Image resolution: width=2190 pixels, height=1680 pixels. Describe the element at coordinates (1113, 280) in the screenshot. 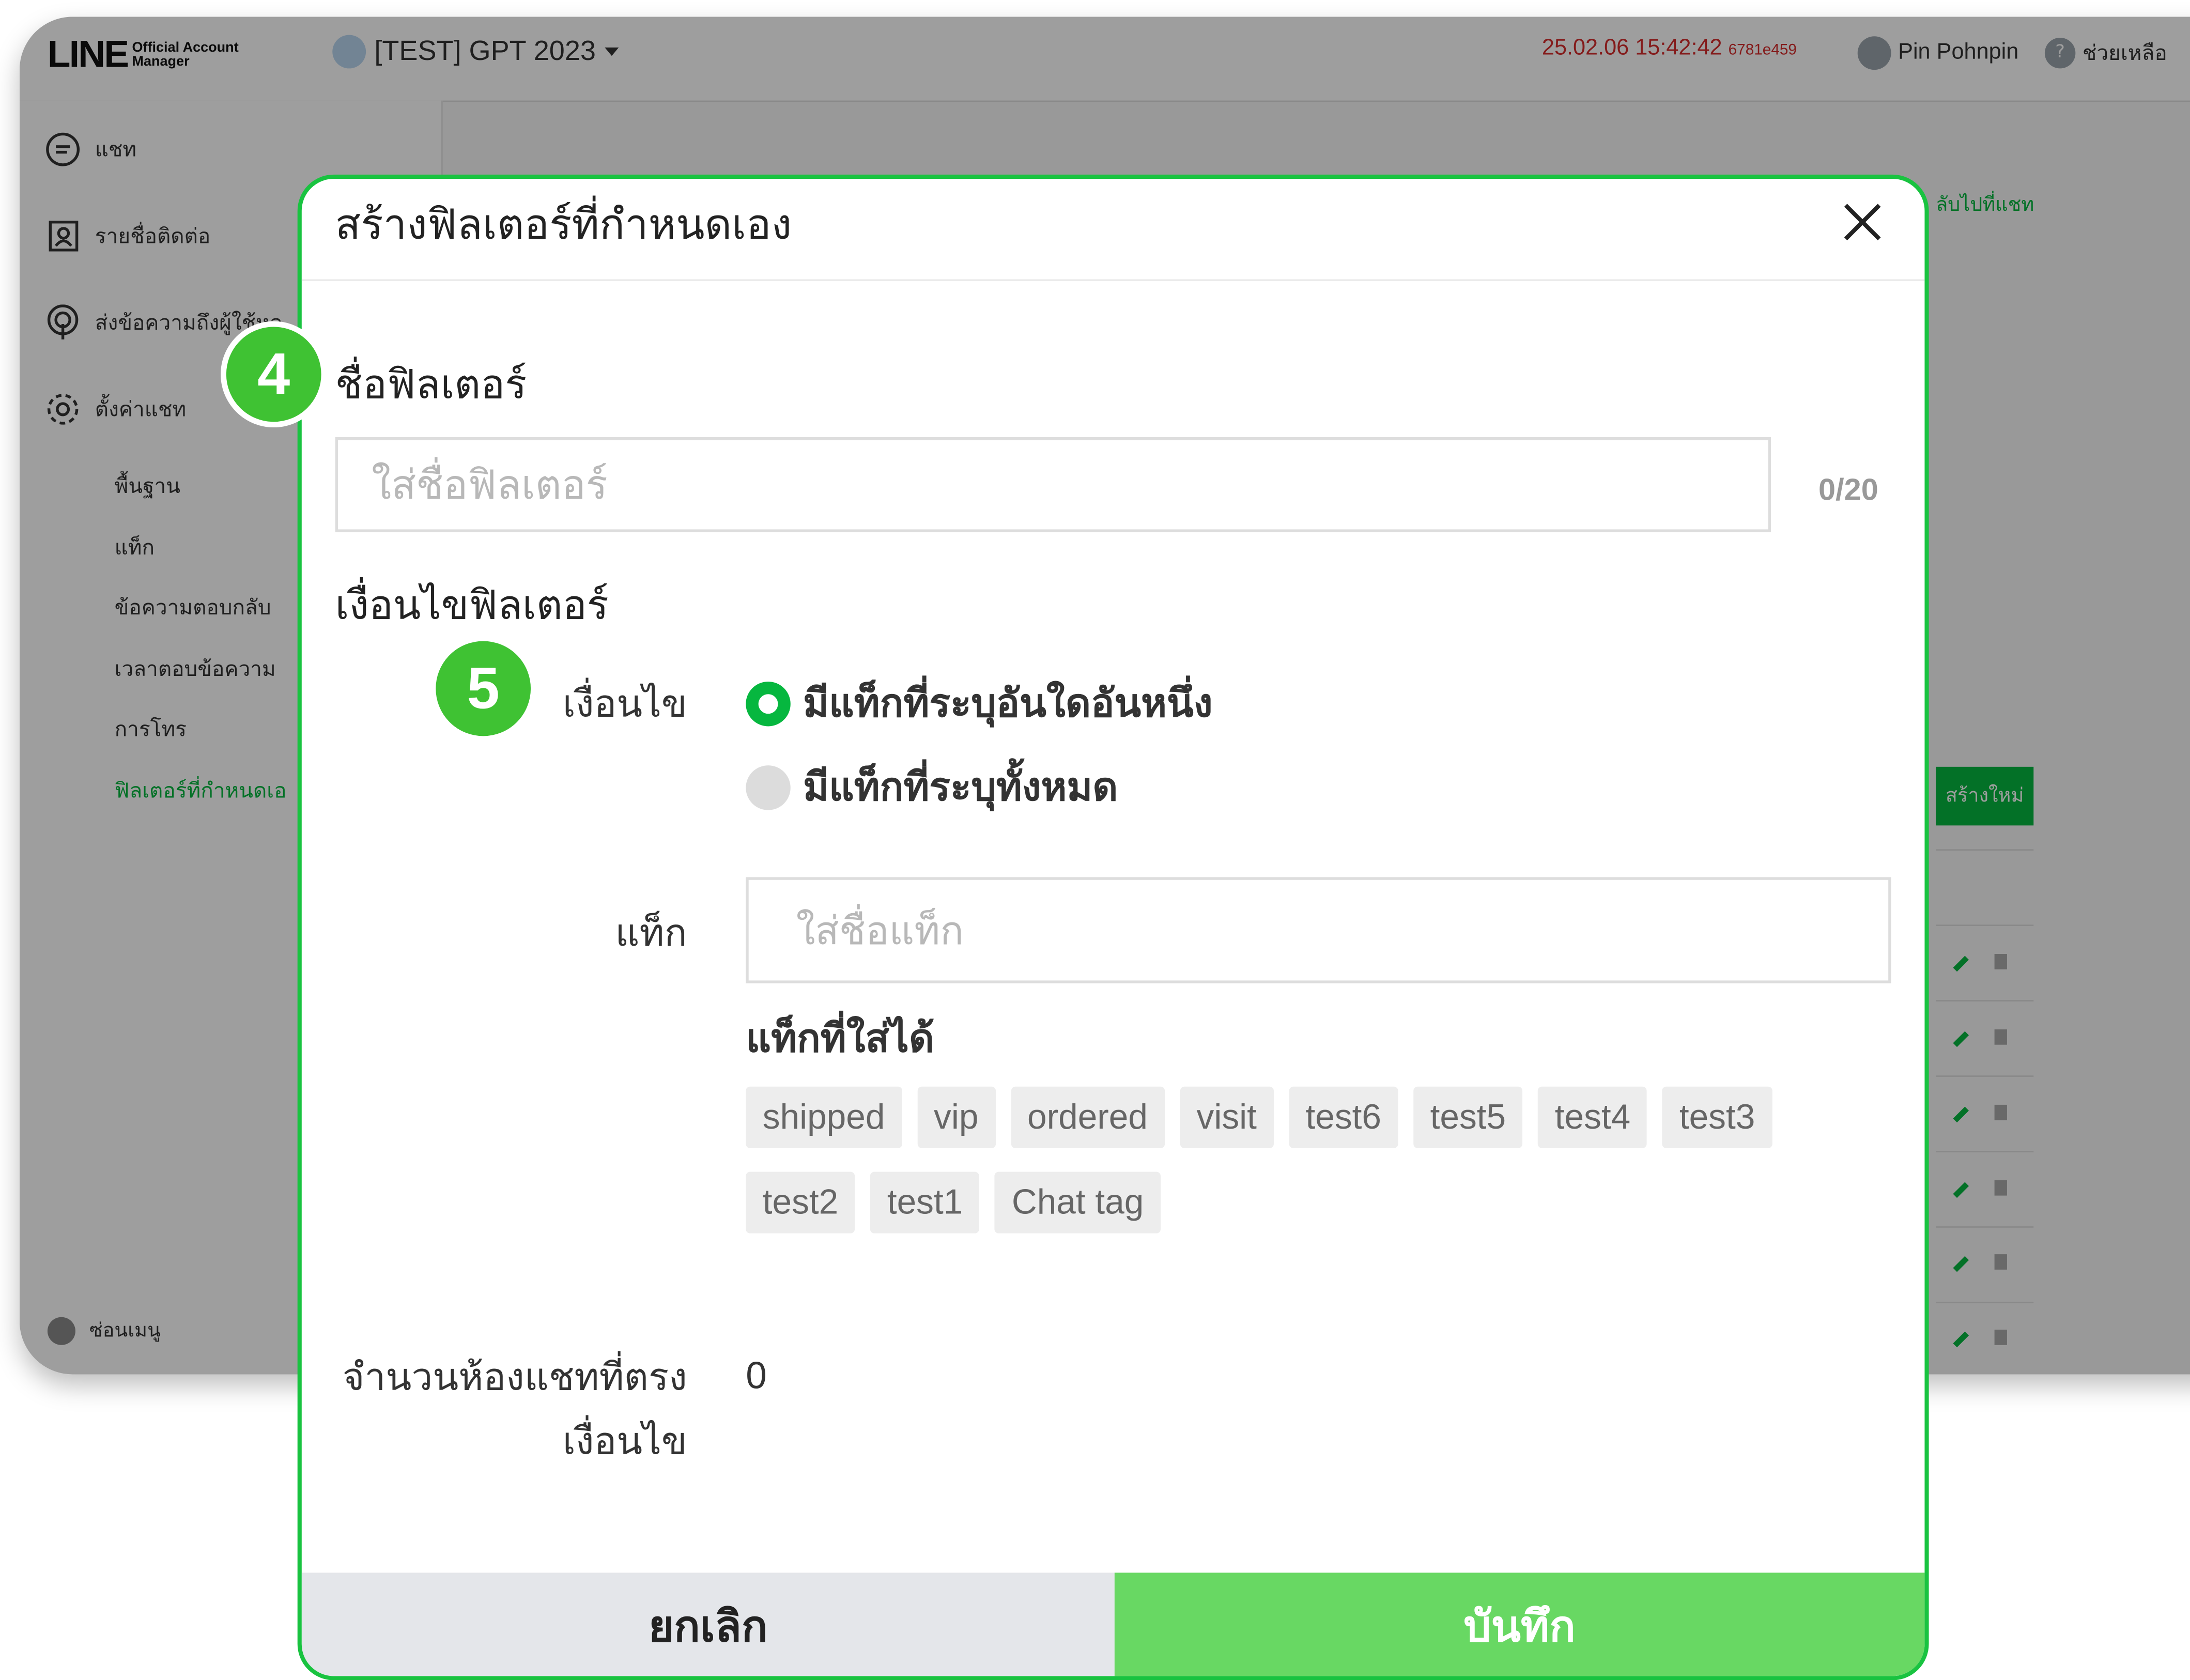

I see `dialog-divider` at that location.